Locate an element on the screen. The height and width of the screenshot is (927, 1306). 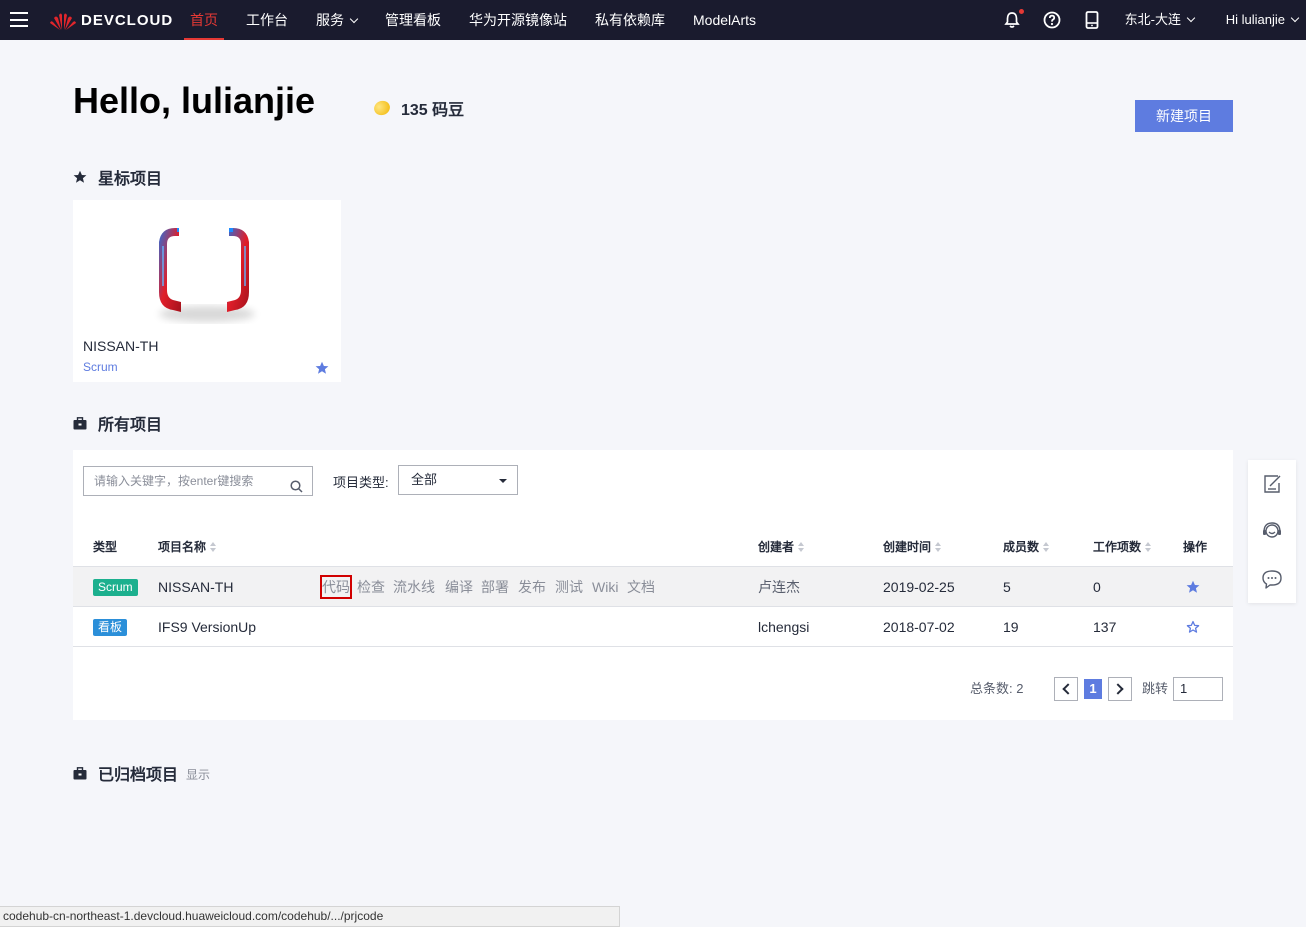
col-header-type: 类型 is located at coordinates (105, 546).